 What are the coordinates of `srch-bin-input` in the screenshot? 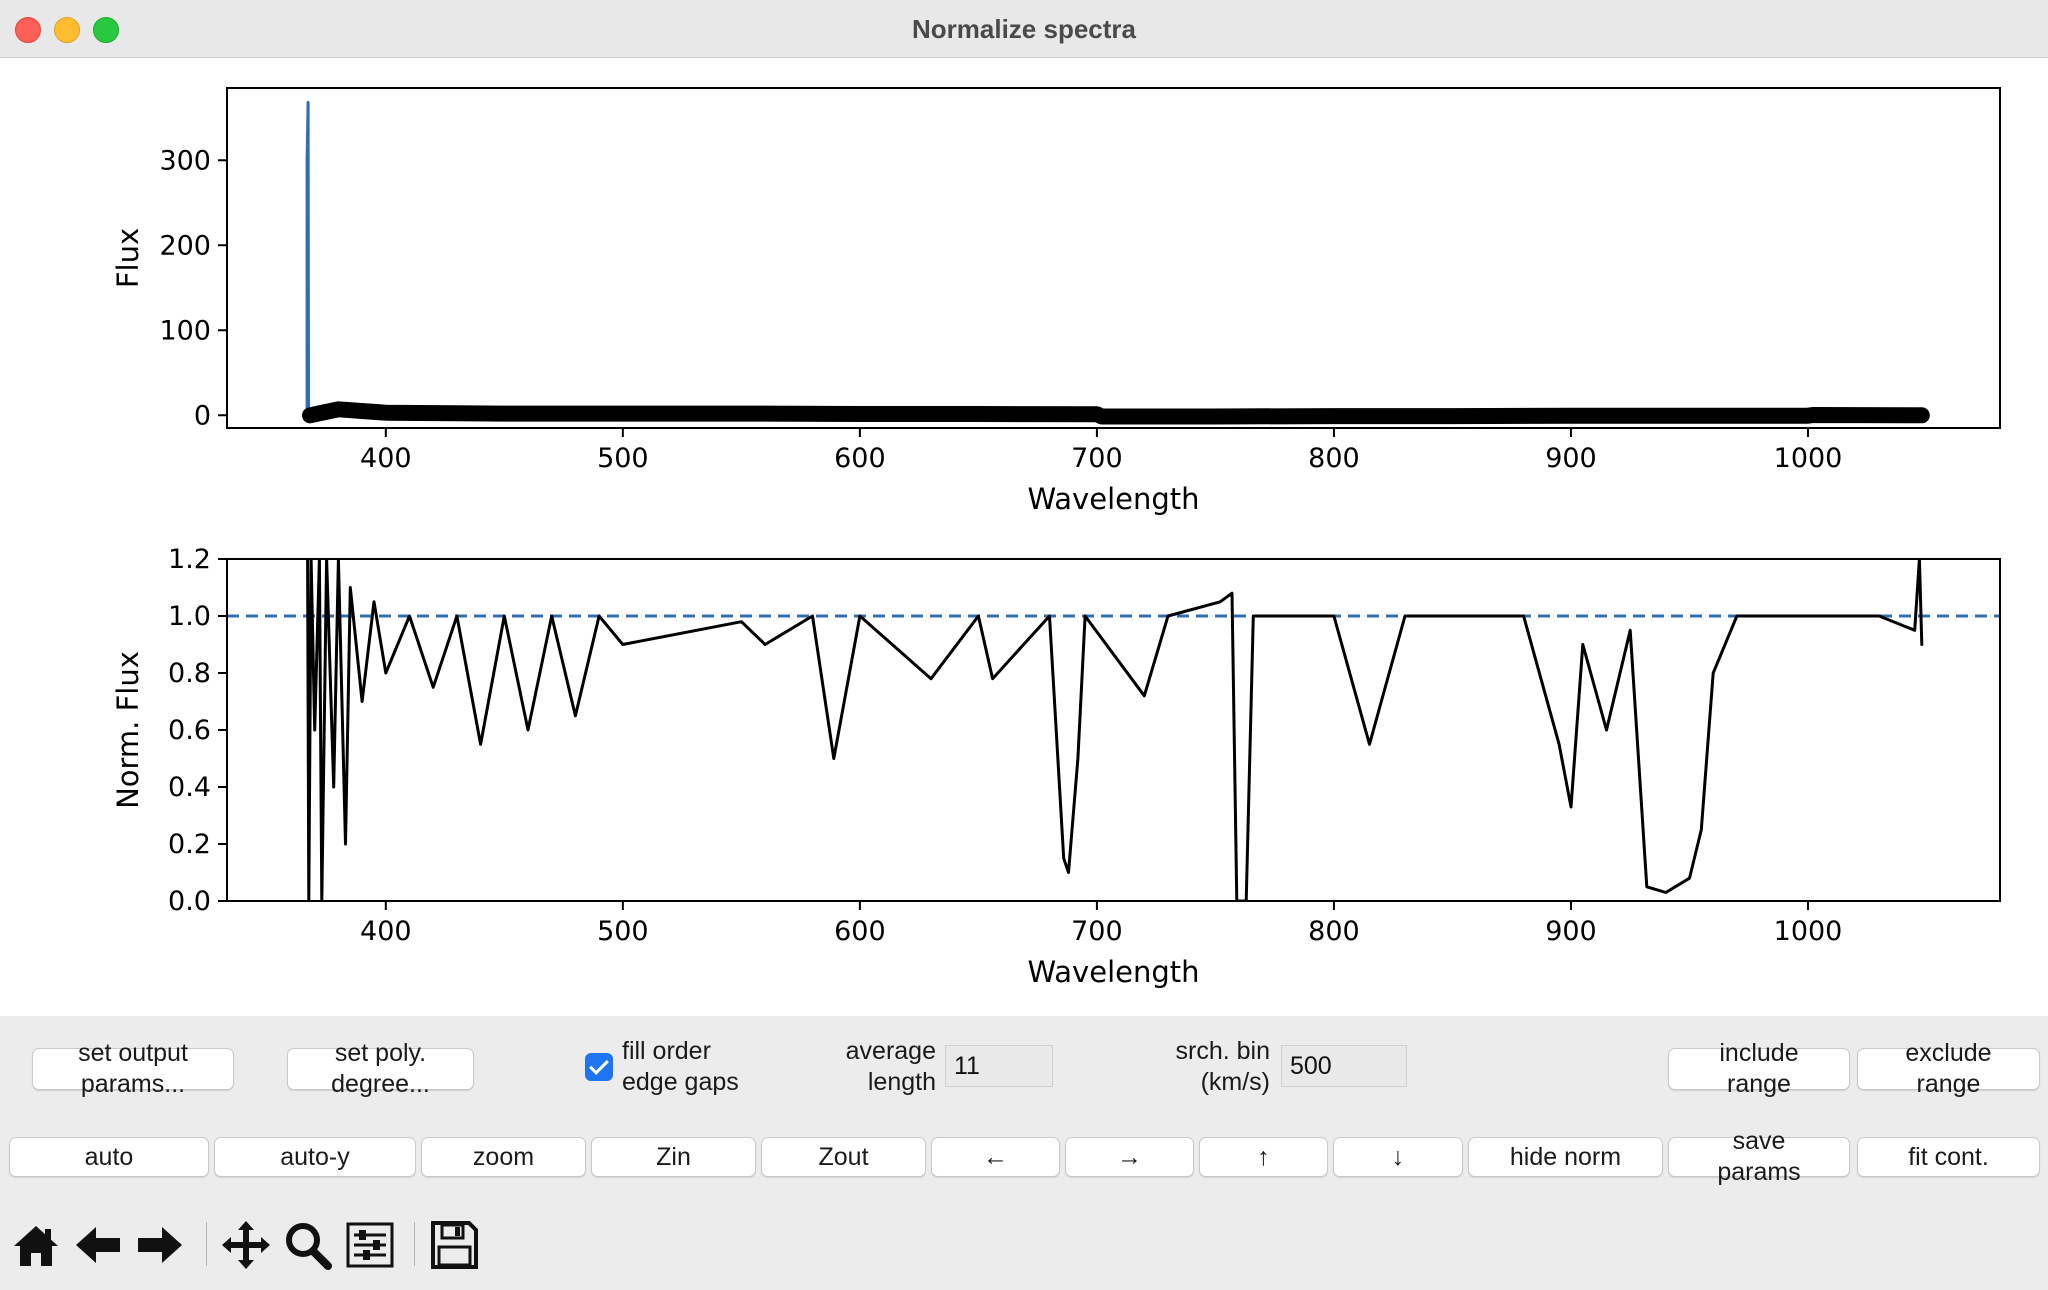 It's located at (1344, 1066).